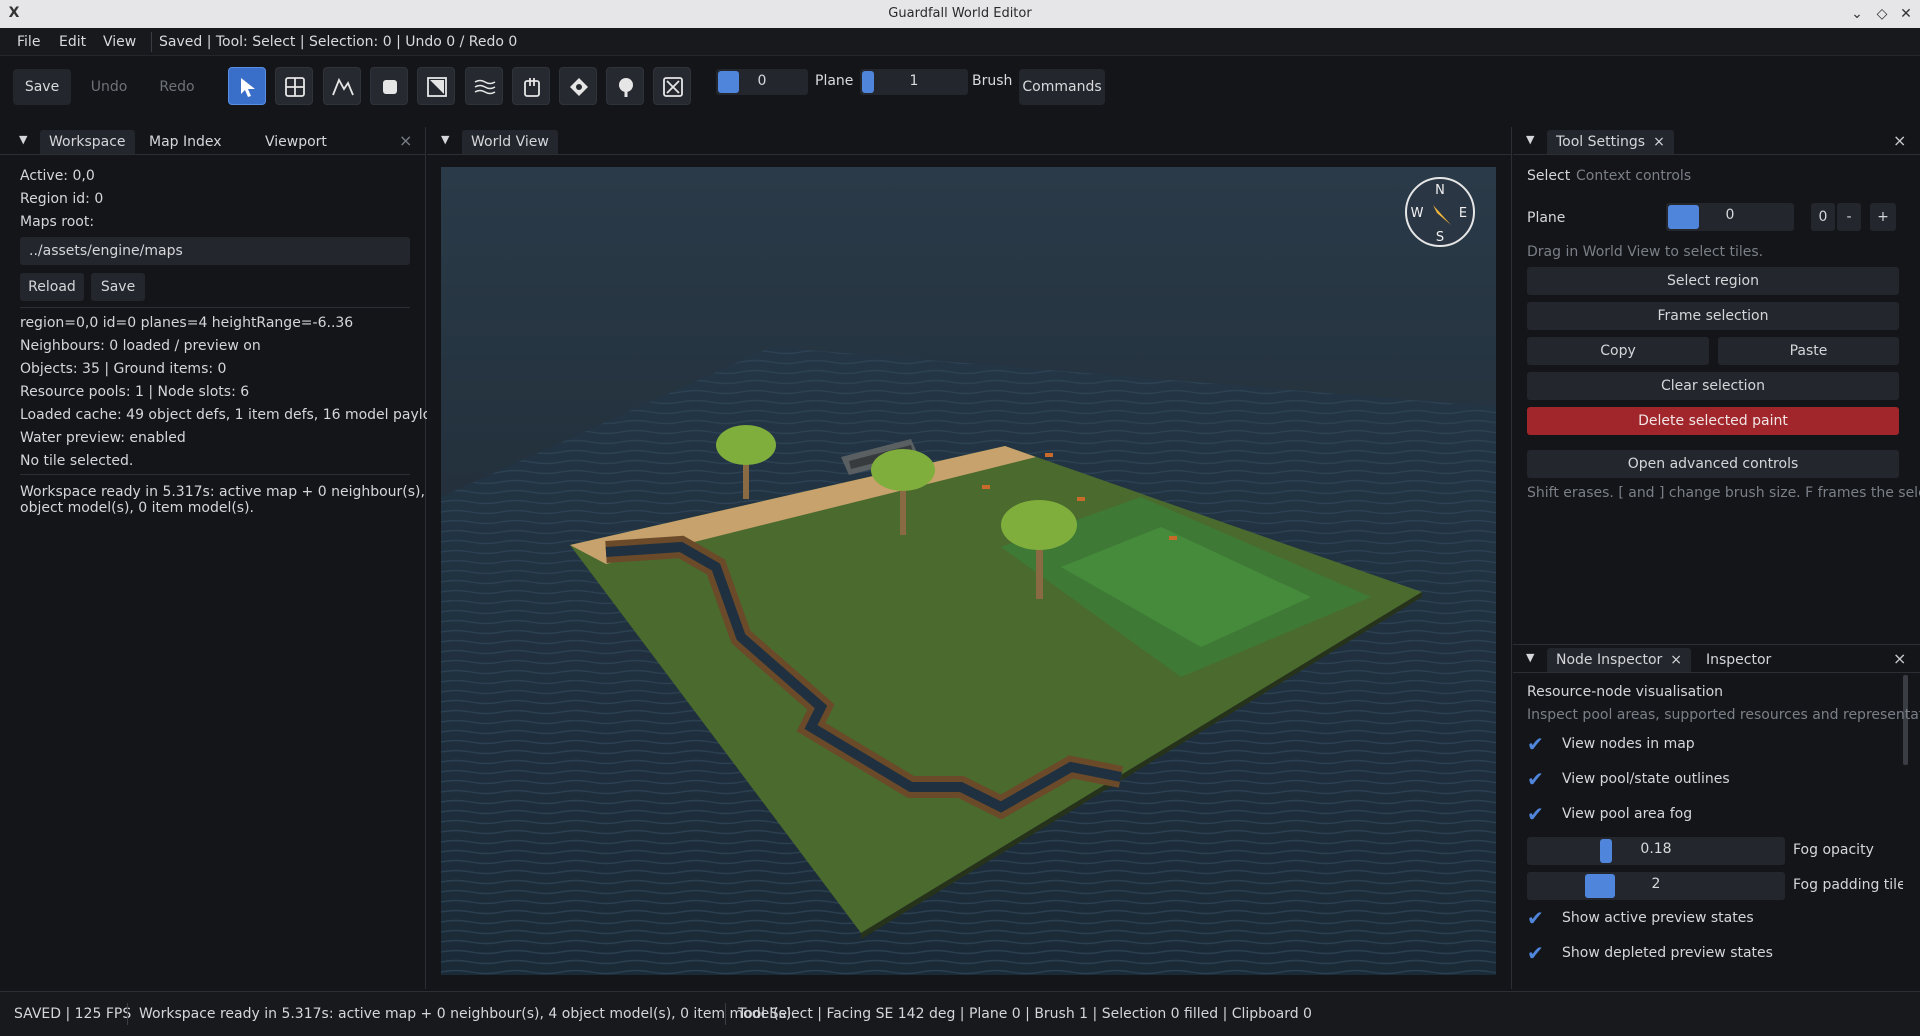  Describe the element at coordinates (103, 438) in the screenshot. I see `info-line: Water preview: enabled` at that location.